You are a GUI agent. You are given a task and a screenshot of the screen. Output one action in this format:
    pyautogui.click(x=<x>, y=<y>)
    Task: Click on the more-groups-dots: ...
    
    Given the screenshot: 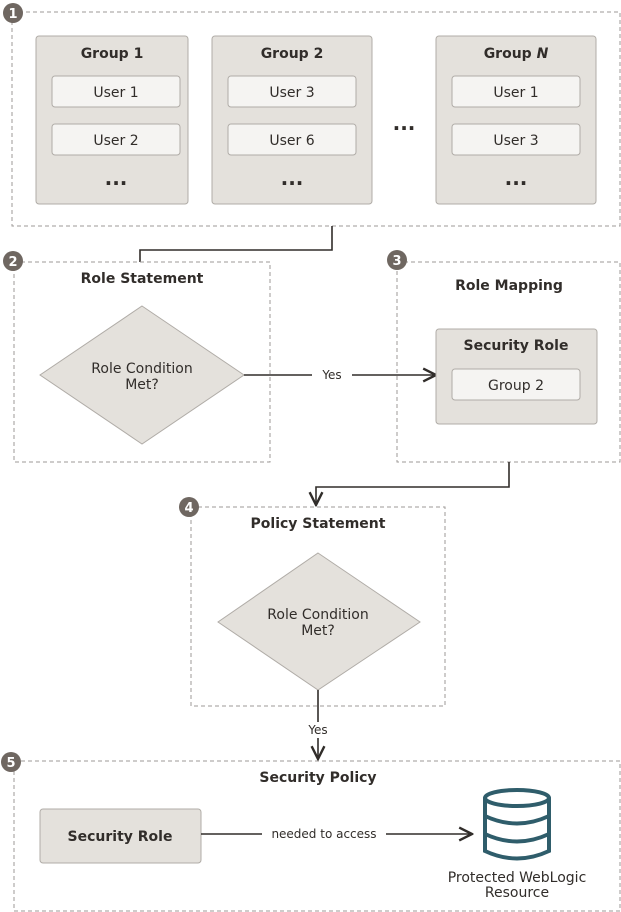 What is the action you would take?
    pyautogui.click(x=404, y=123)
    